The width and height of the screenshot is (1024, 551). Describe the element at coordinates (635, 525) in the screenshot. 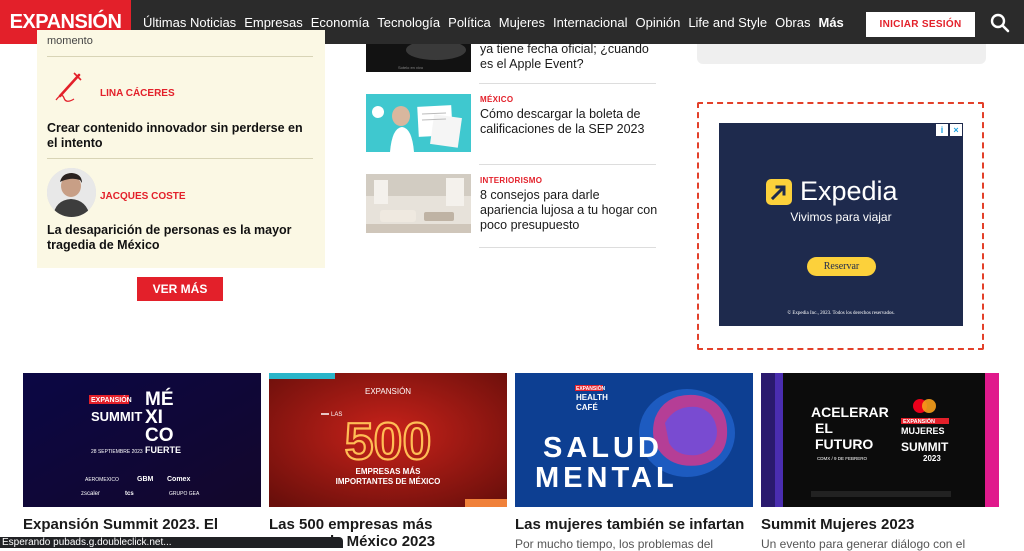

I see `card-title: Las mujeres también se infartan` at that location.